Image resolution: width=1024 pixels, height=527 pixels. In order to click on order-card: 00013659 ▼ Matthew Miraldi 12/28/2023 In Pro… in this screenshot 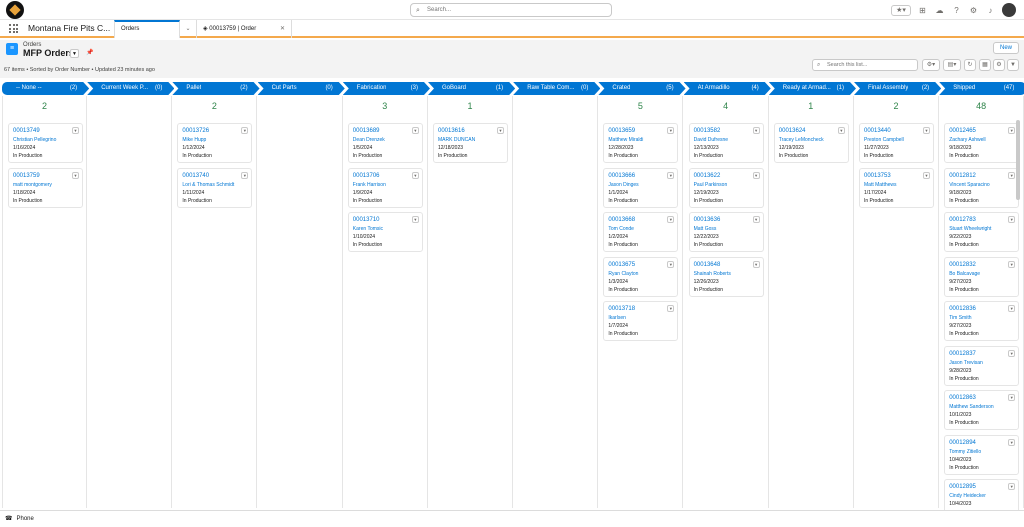, I will do `click(641, 143)`.